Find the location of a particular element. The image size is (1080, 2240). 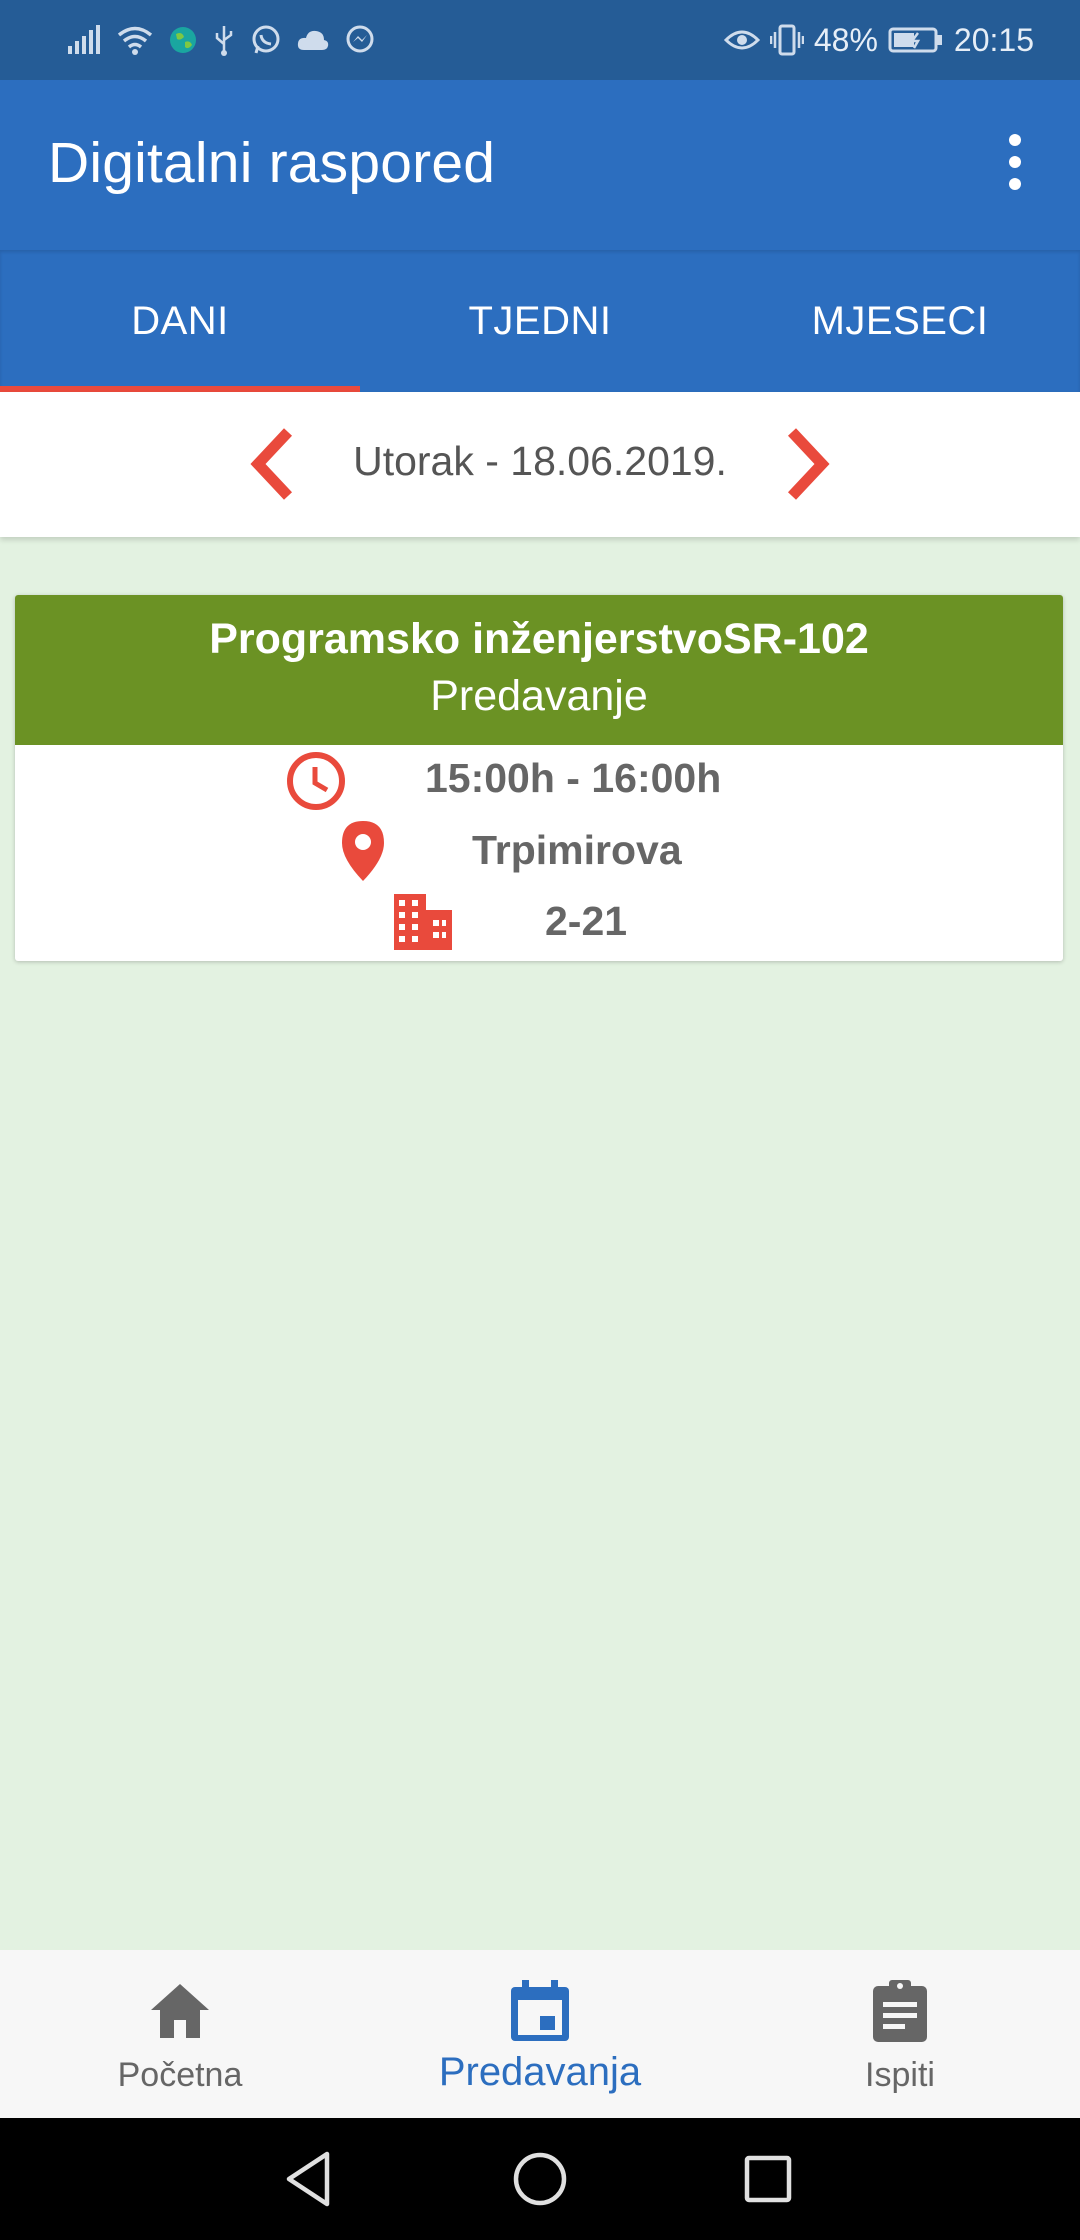

bottom-navigation: Početna Predavanja Ispiti is located at coordinates (540, 2034).